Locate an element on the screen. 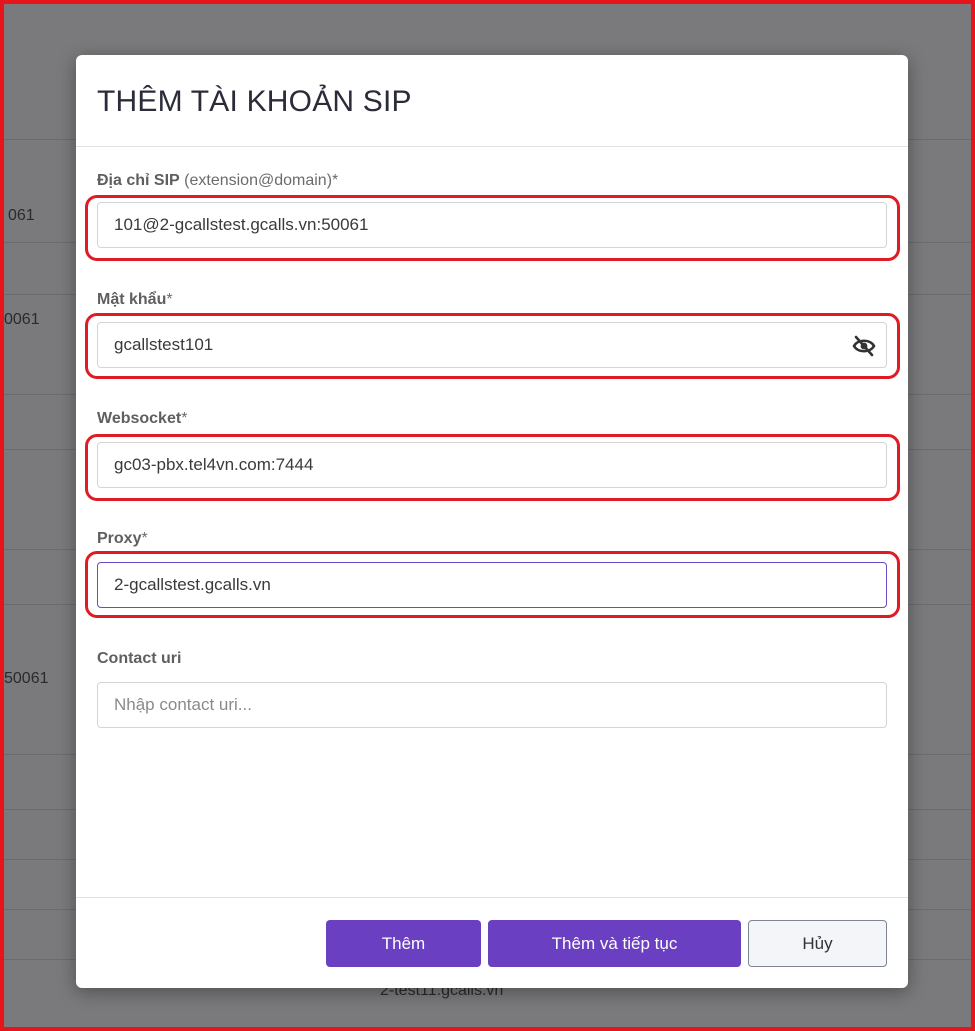 Image resolution: width=975 pixels, height=1031 pixels. websocket-label-text: Websocket is located at coordinates (139, 418).